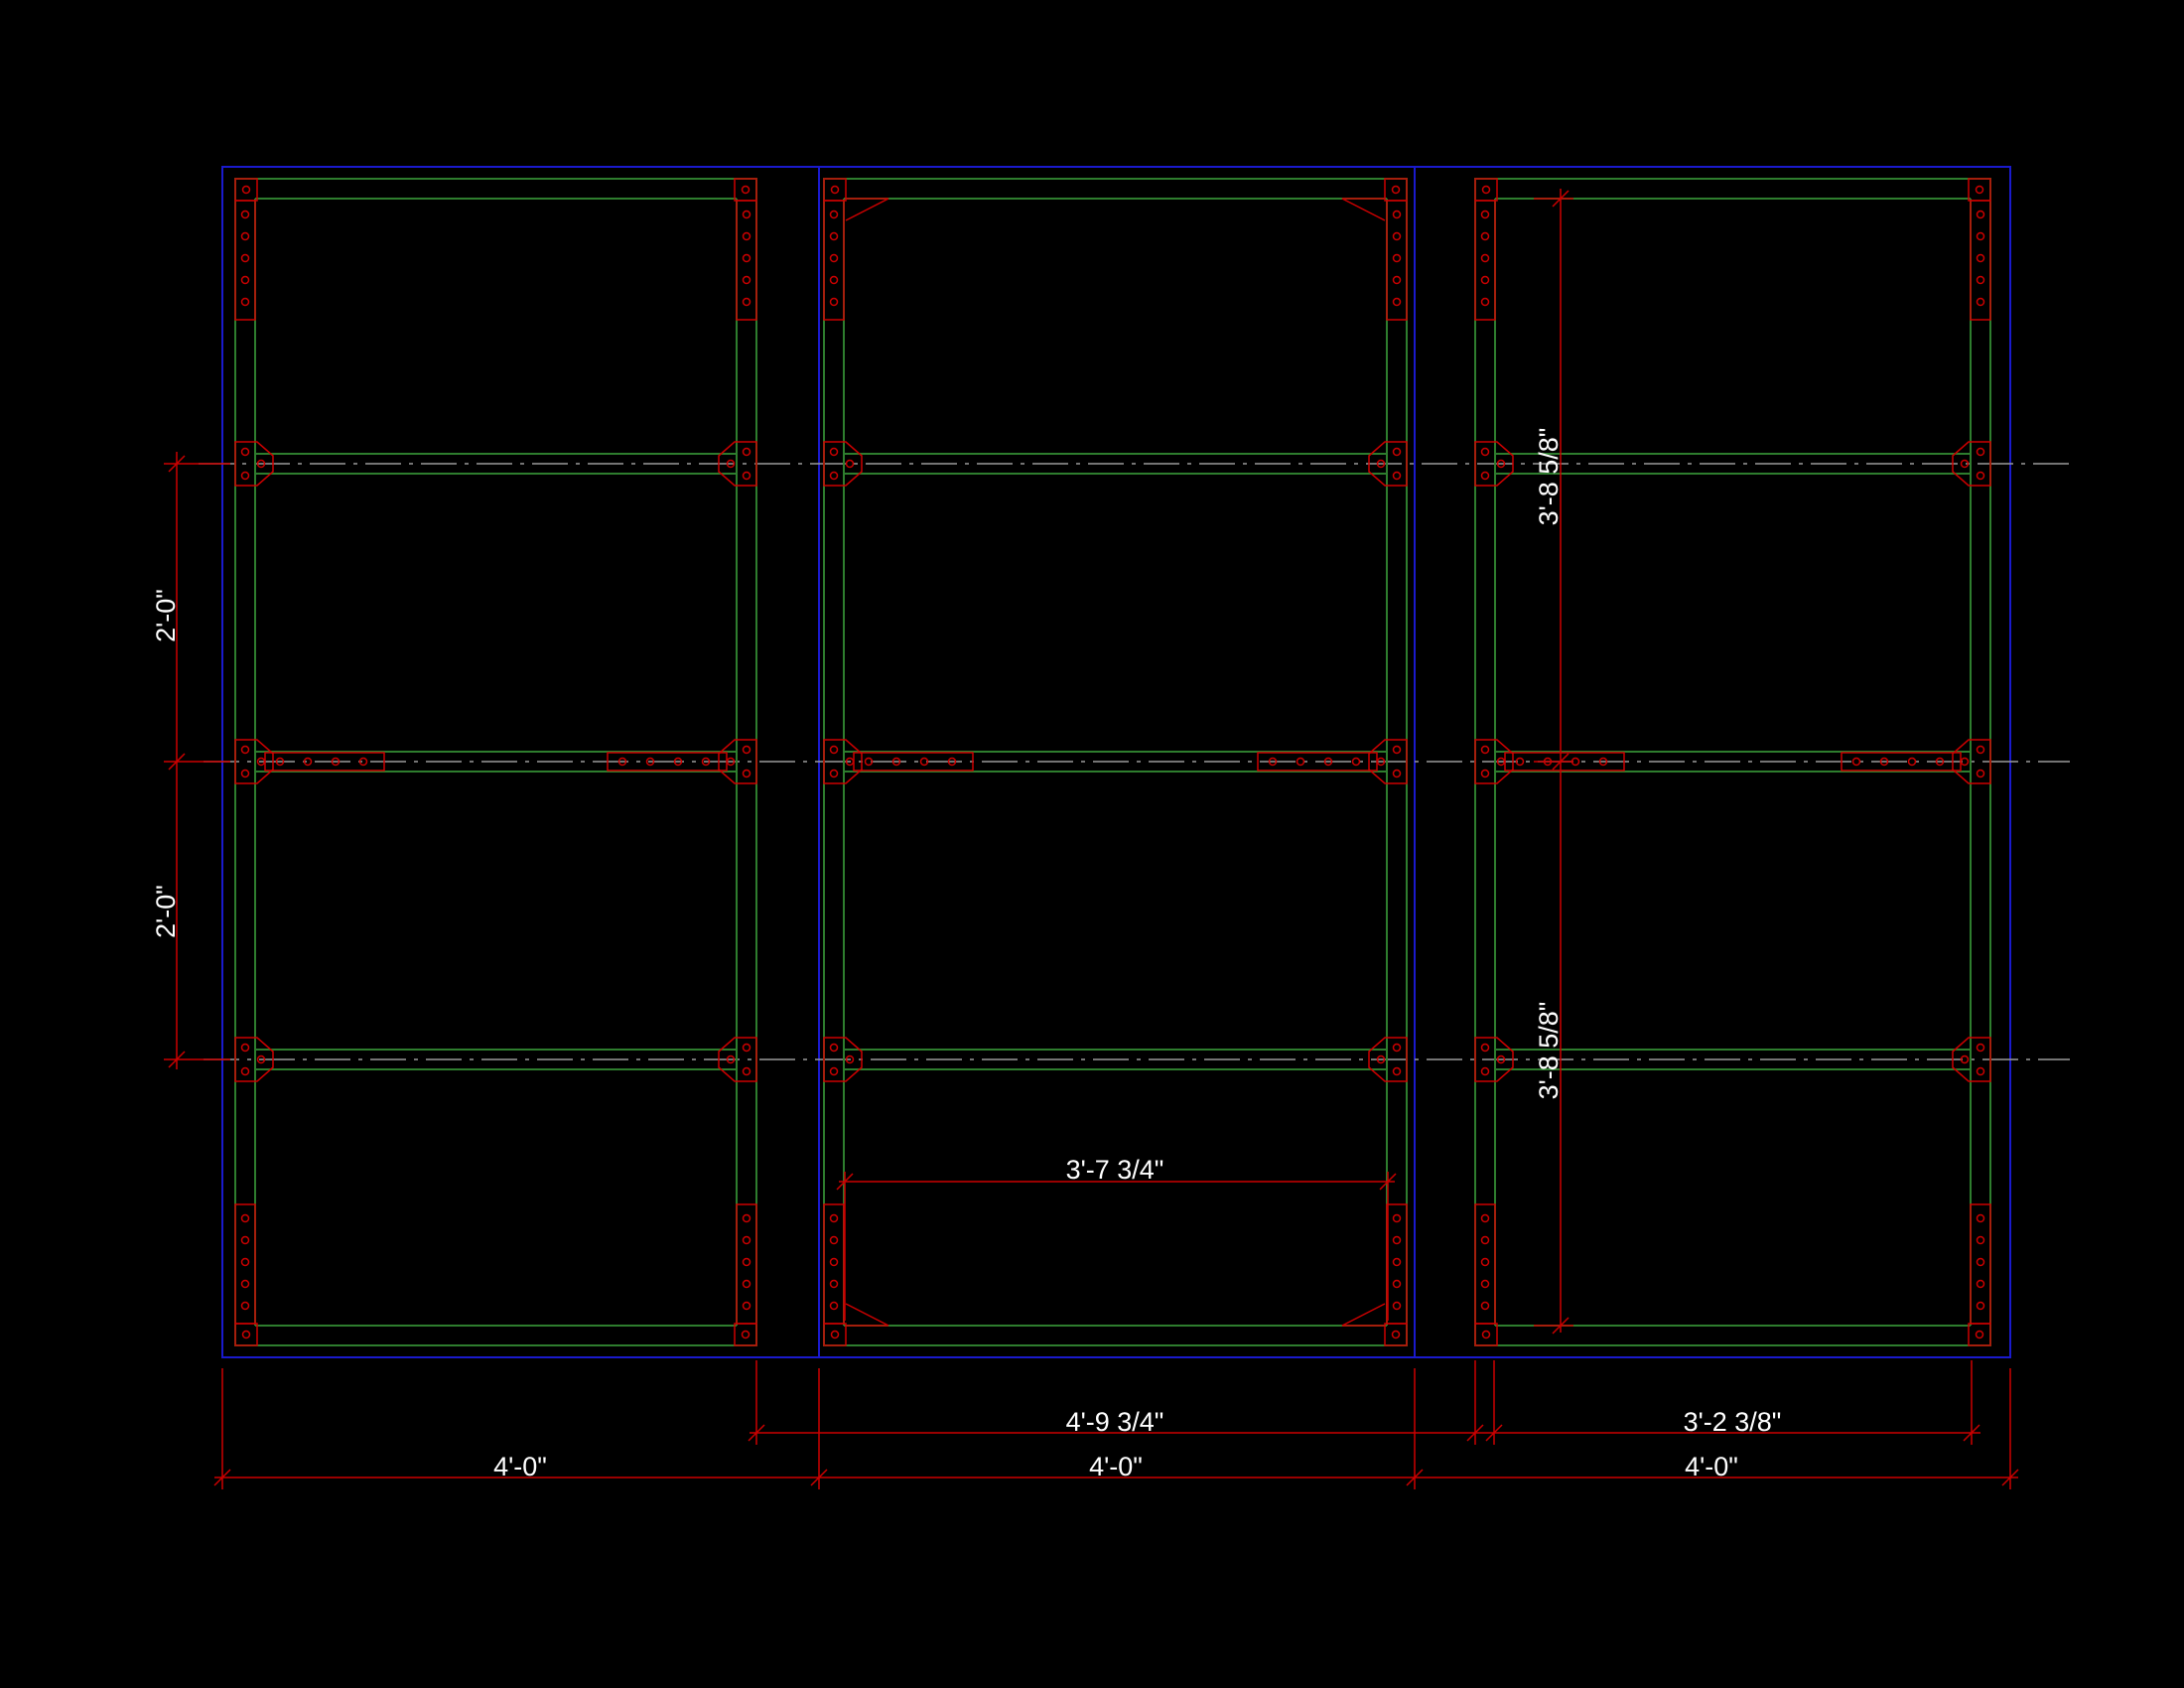  Describe the element at coordinates (520, 1466) in the screenshot. I see `dim-panel-left: 4'-0"` at that location.